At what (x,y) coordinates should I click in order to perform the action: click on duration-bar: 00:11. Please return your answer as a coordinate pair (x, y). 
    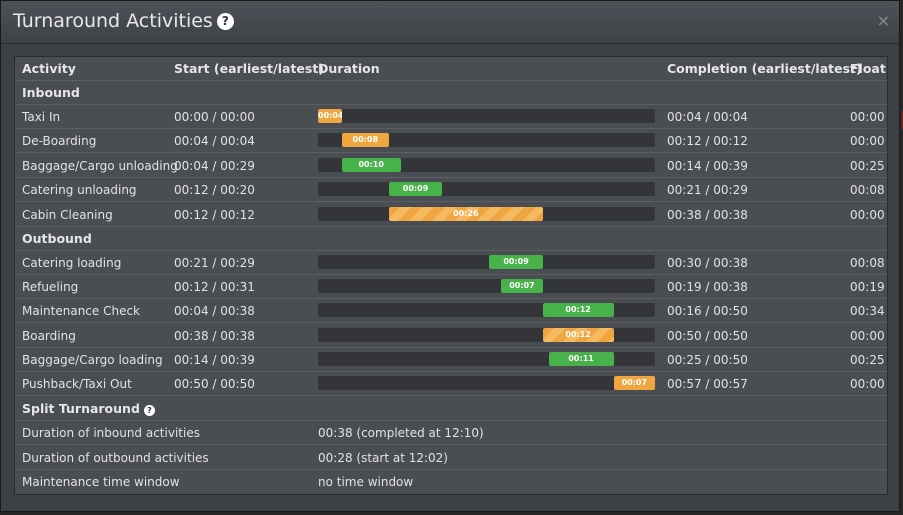
    Looking at the image, I should click on (581, 358).